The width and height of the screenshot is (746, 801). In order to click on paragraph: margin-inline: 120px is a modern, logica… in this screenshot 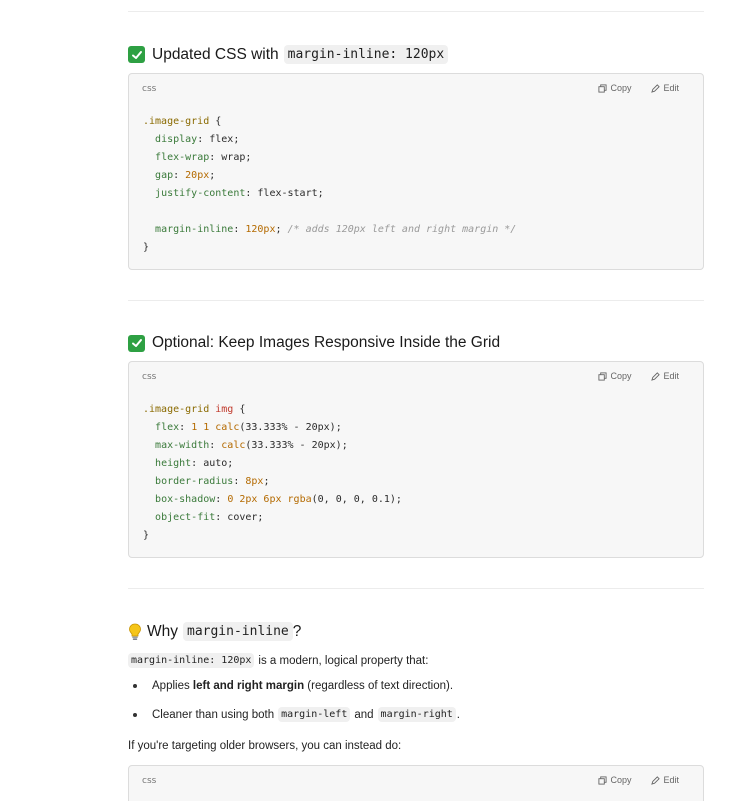, I will do `click(278, 660)`.